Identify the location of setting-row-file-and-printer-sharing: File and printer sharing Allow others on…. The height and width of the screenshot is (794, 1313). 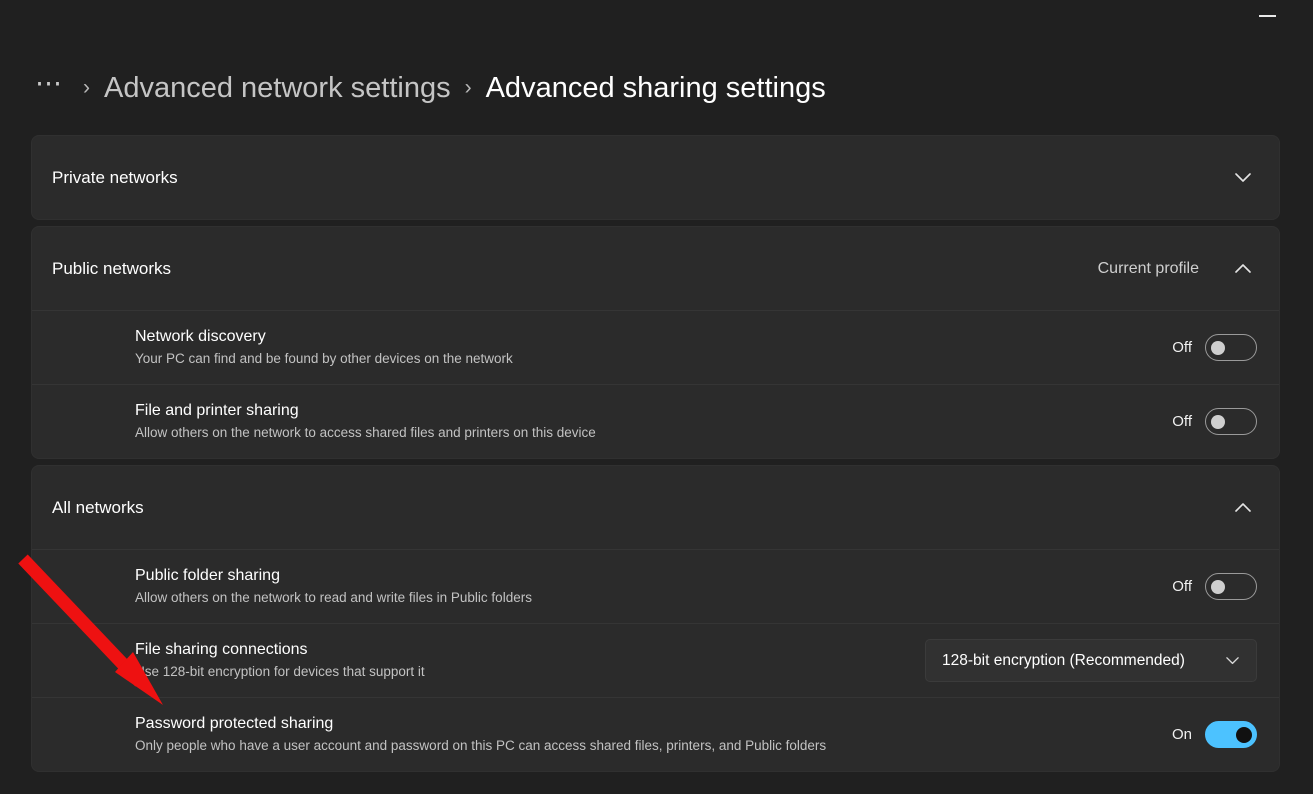
(655, 421).